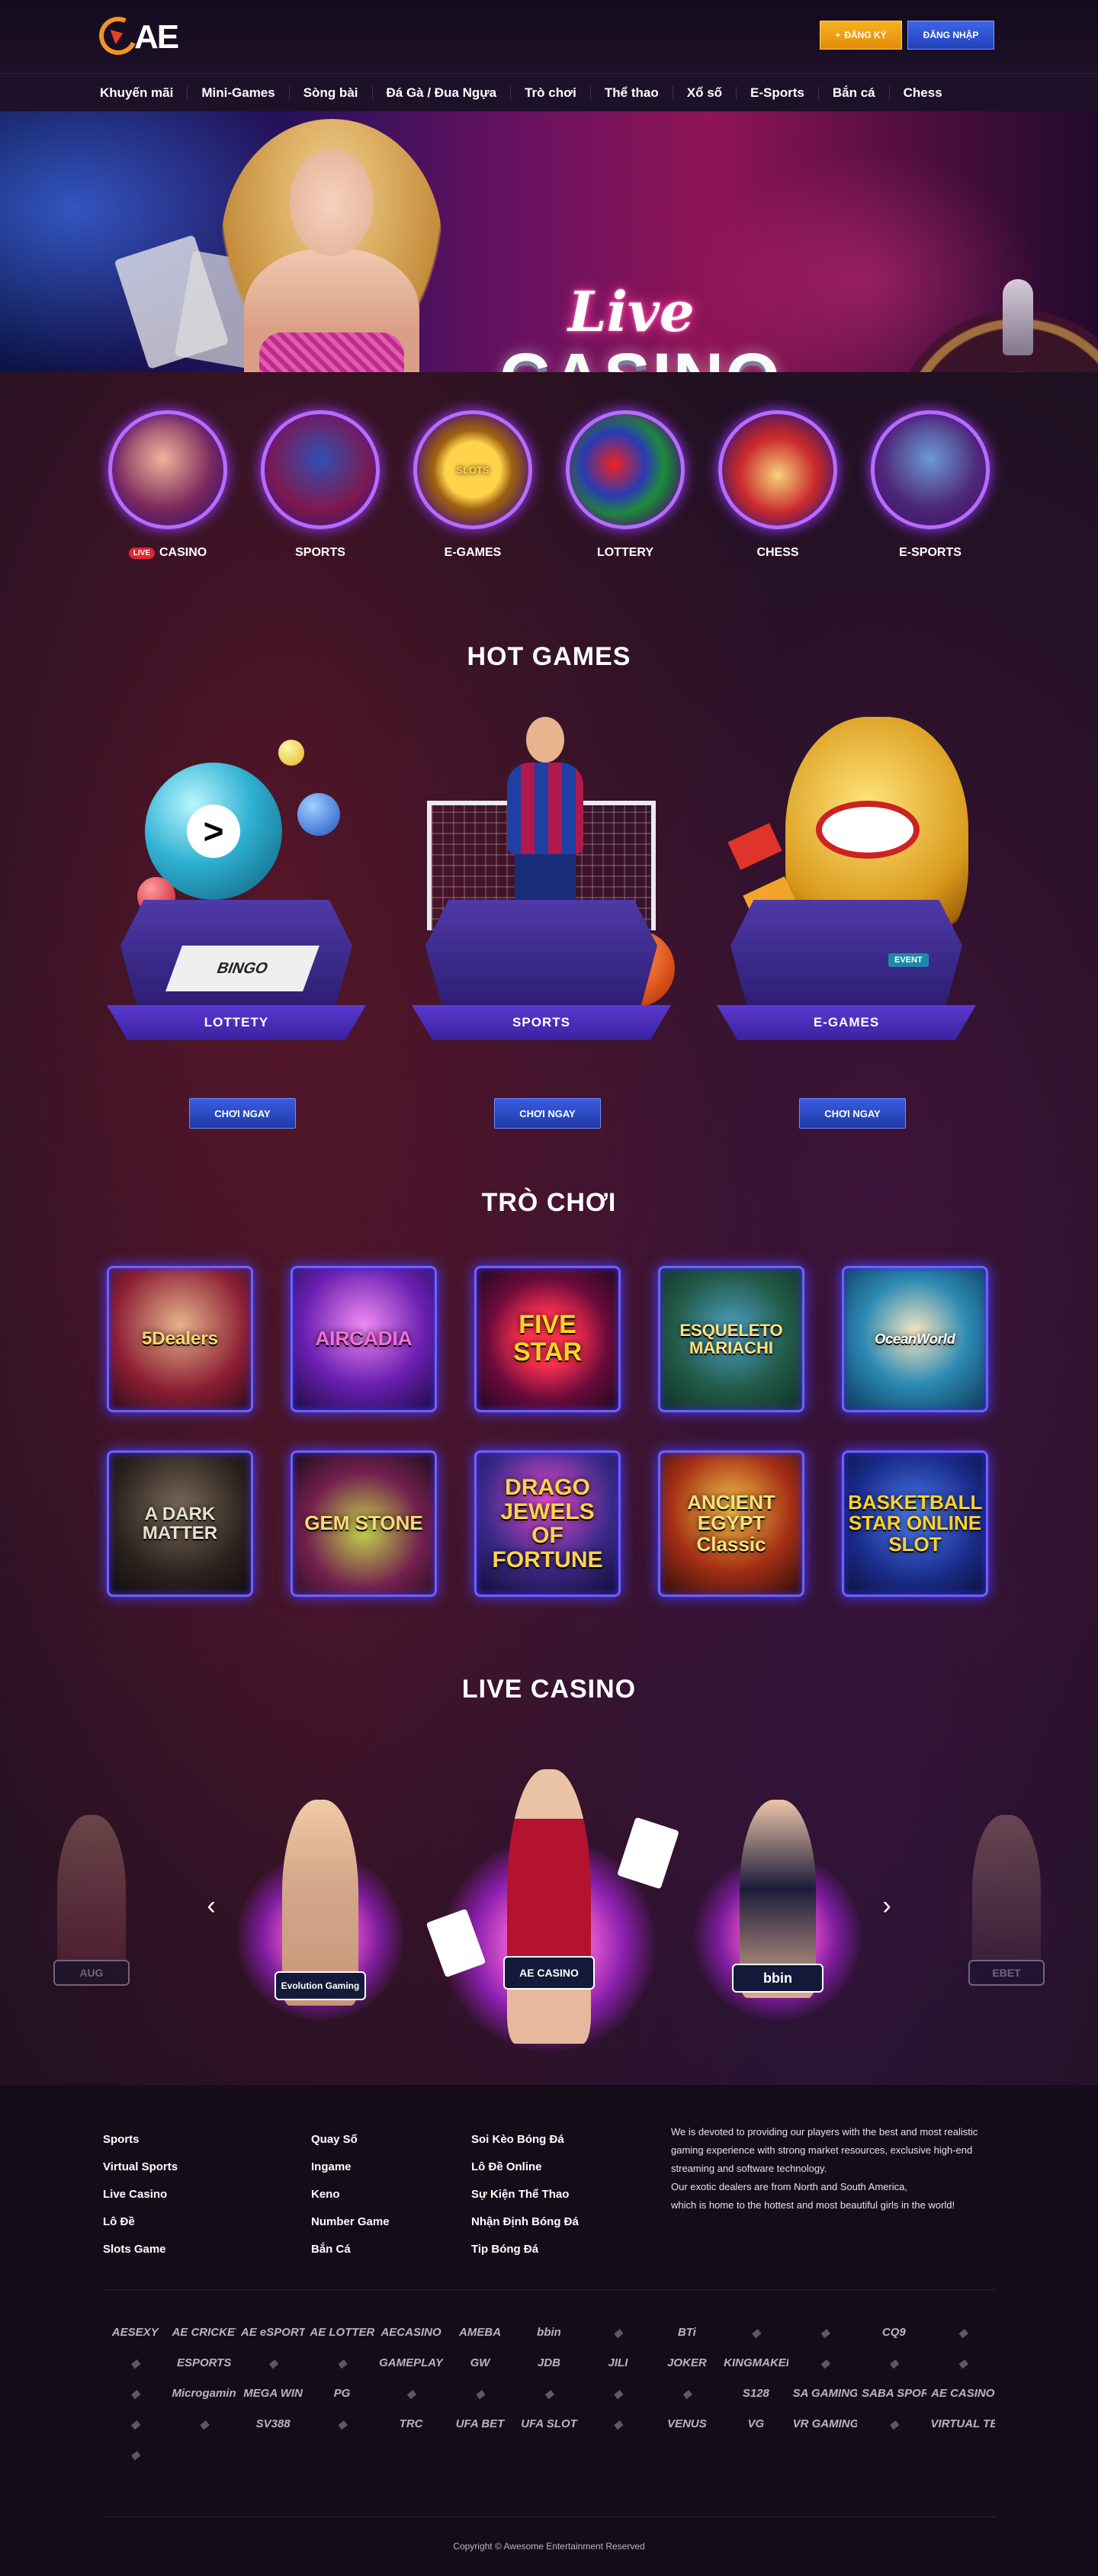 This screenshot has width=1098, height=2576. Describe the element at coordinates (149, 36) in the screenshot. I see `logo: AE` at that location.